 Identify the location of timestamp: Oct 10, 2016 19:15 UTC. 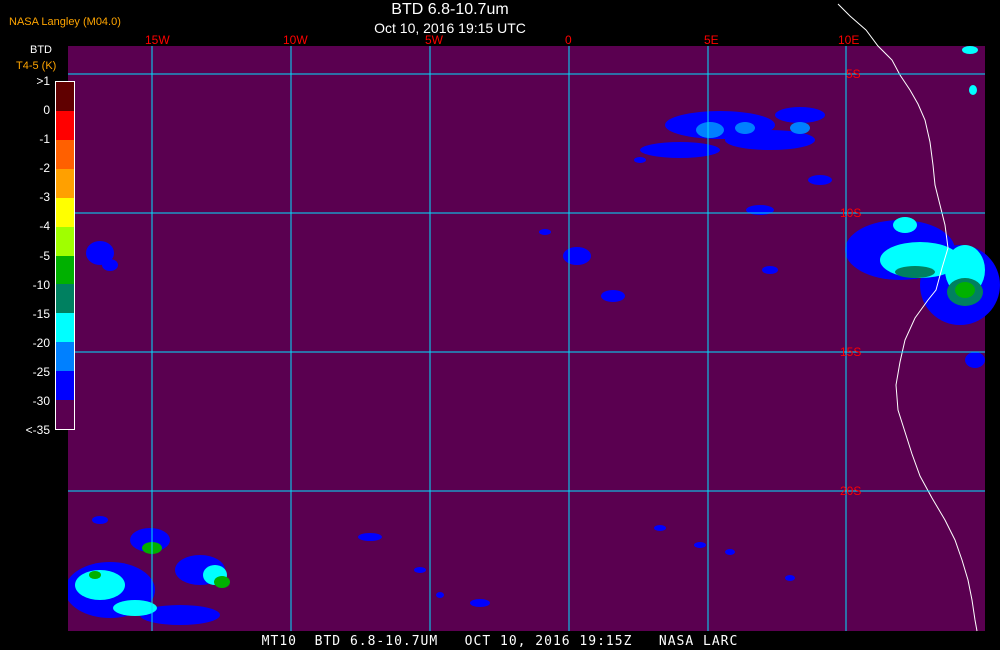
(450, 28).